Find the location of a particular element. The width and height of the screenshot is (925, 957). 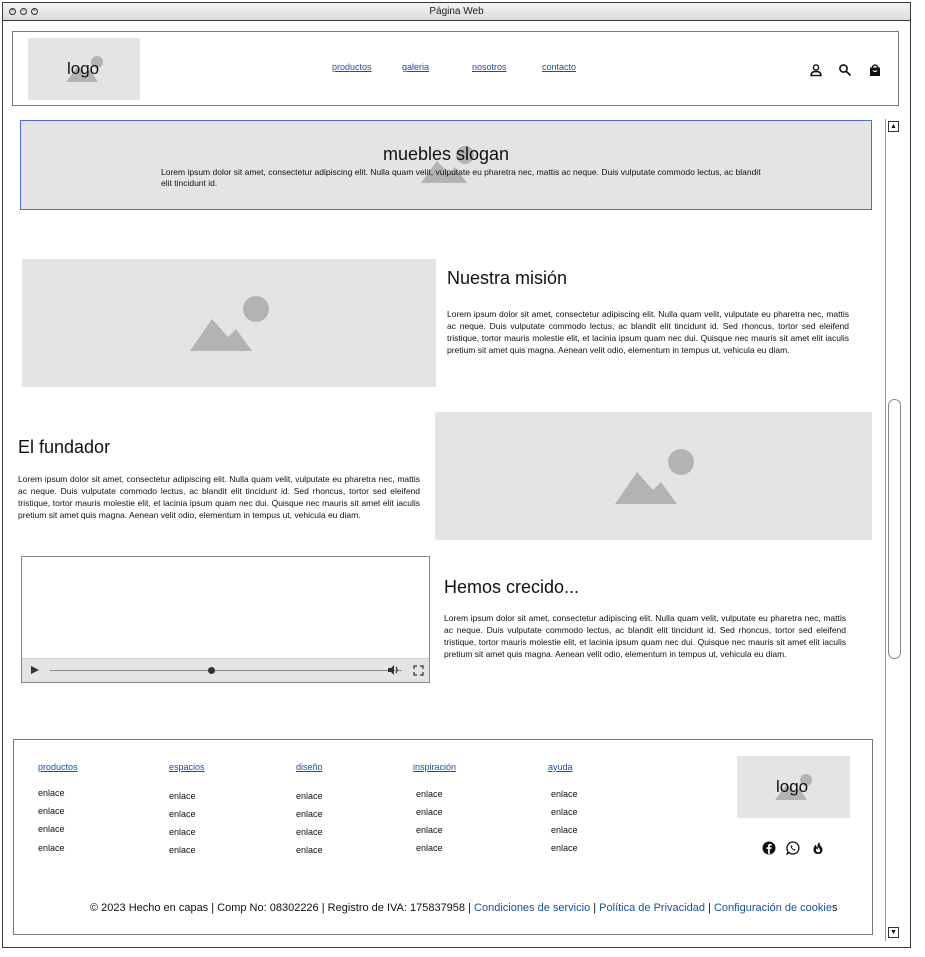

scroll-thumb is located at coordinates (894, 529).